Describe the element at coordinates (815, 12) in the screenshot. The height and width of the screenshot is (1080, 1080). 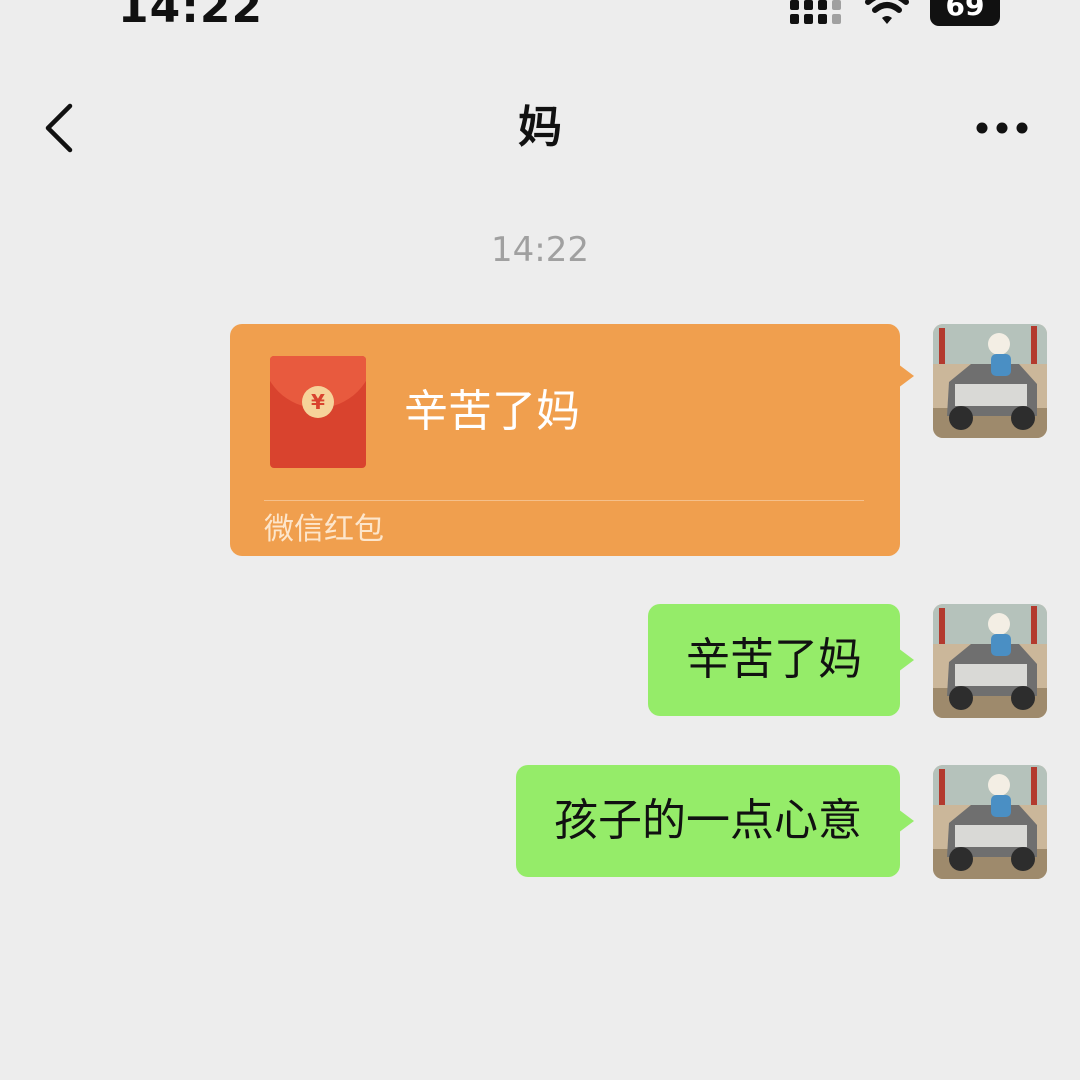
I see `cellular-signal-icon` at that location.